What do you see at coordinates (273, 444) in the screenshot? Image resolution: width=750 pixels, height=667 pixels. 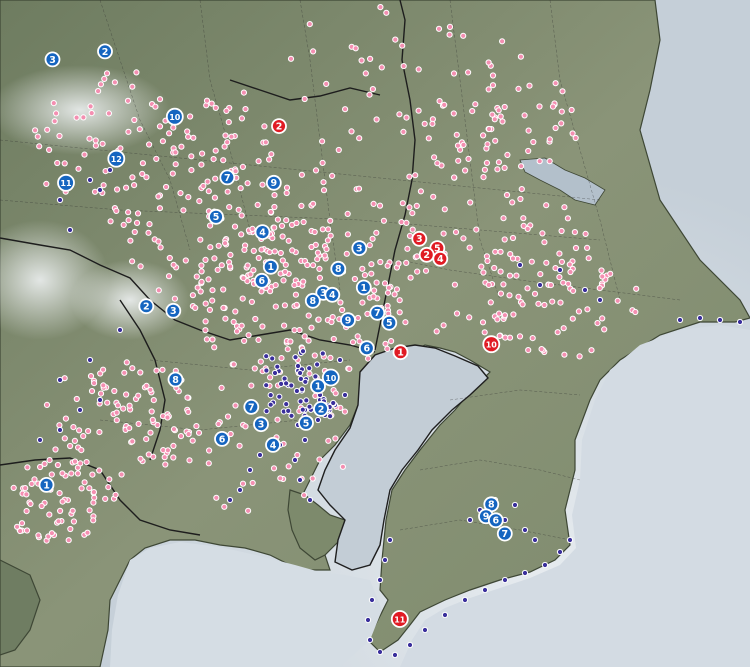 I see `blue-badge-4: 4` at bounding box center [273, 444].